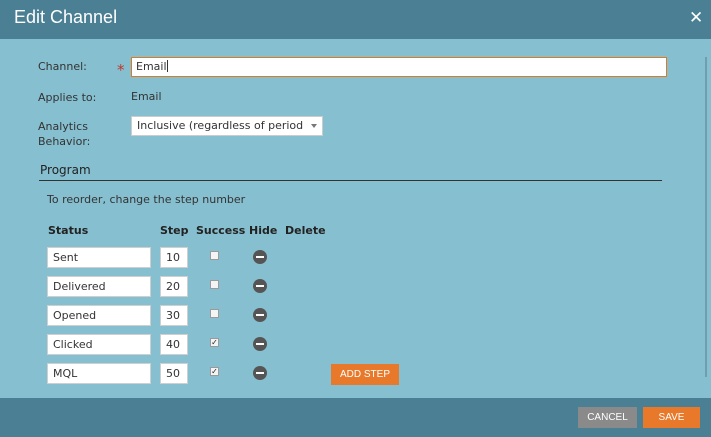  Describe the element at coordinates (214, 284) in the screenshot. I see `success-checkbox-delivered` at that location.